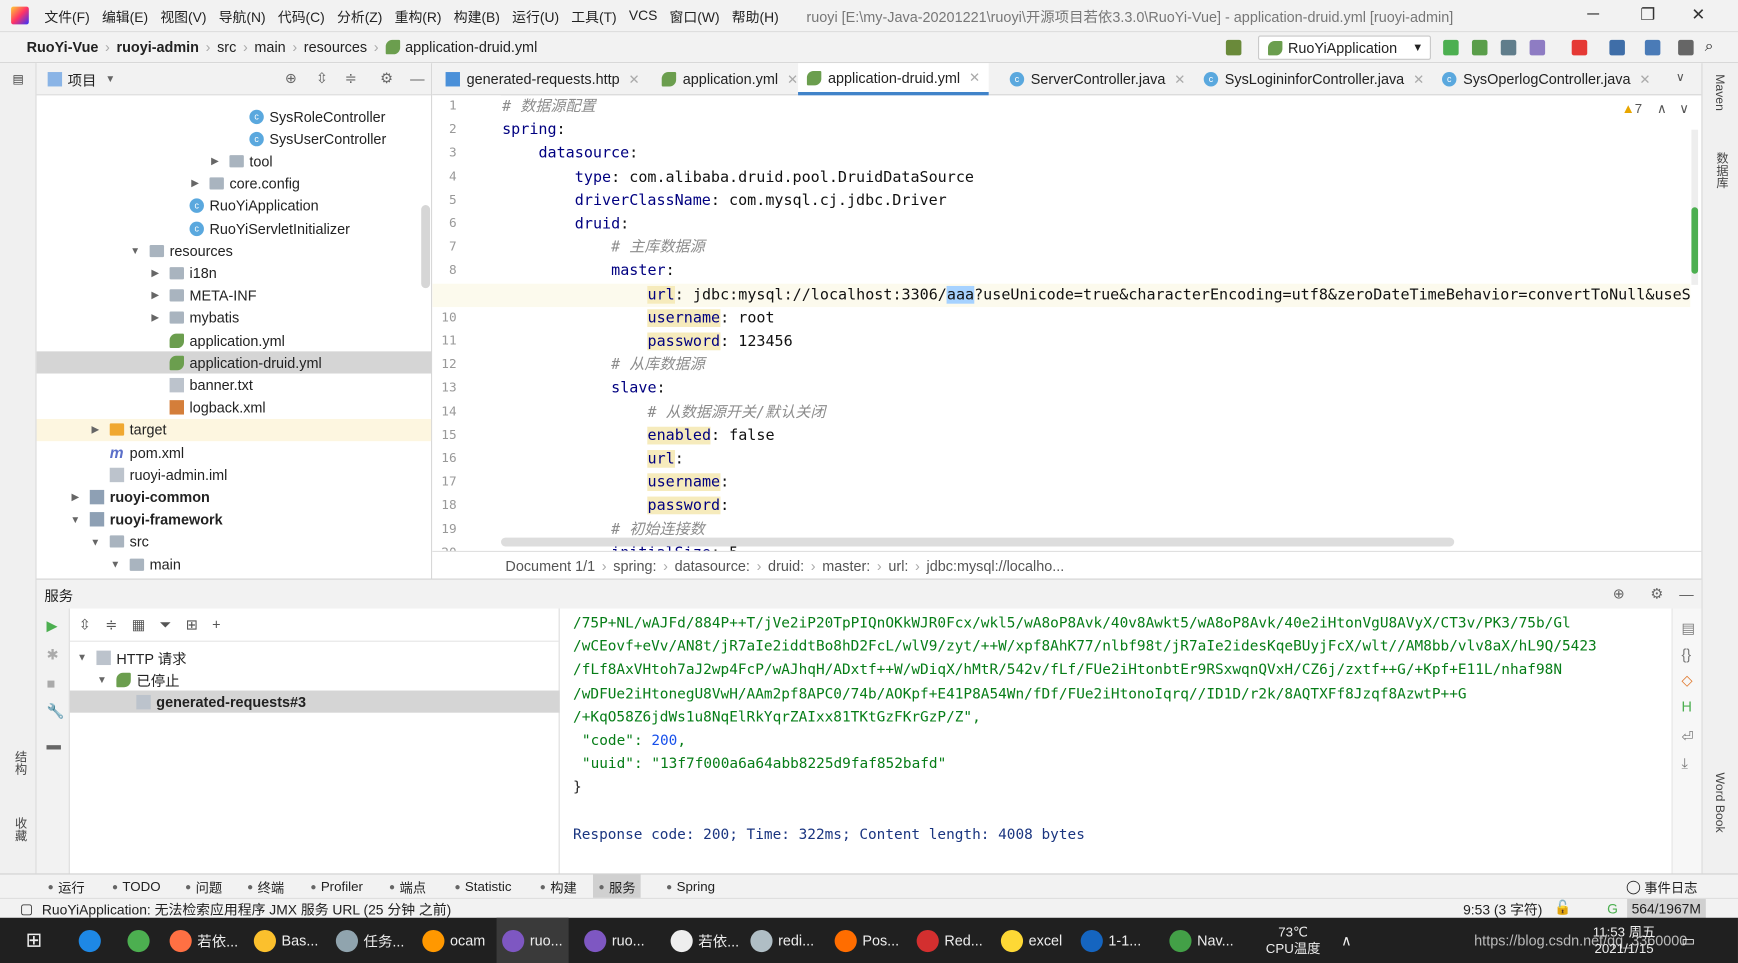  I want to click on code-line: master:, so click(1061, 271).